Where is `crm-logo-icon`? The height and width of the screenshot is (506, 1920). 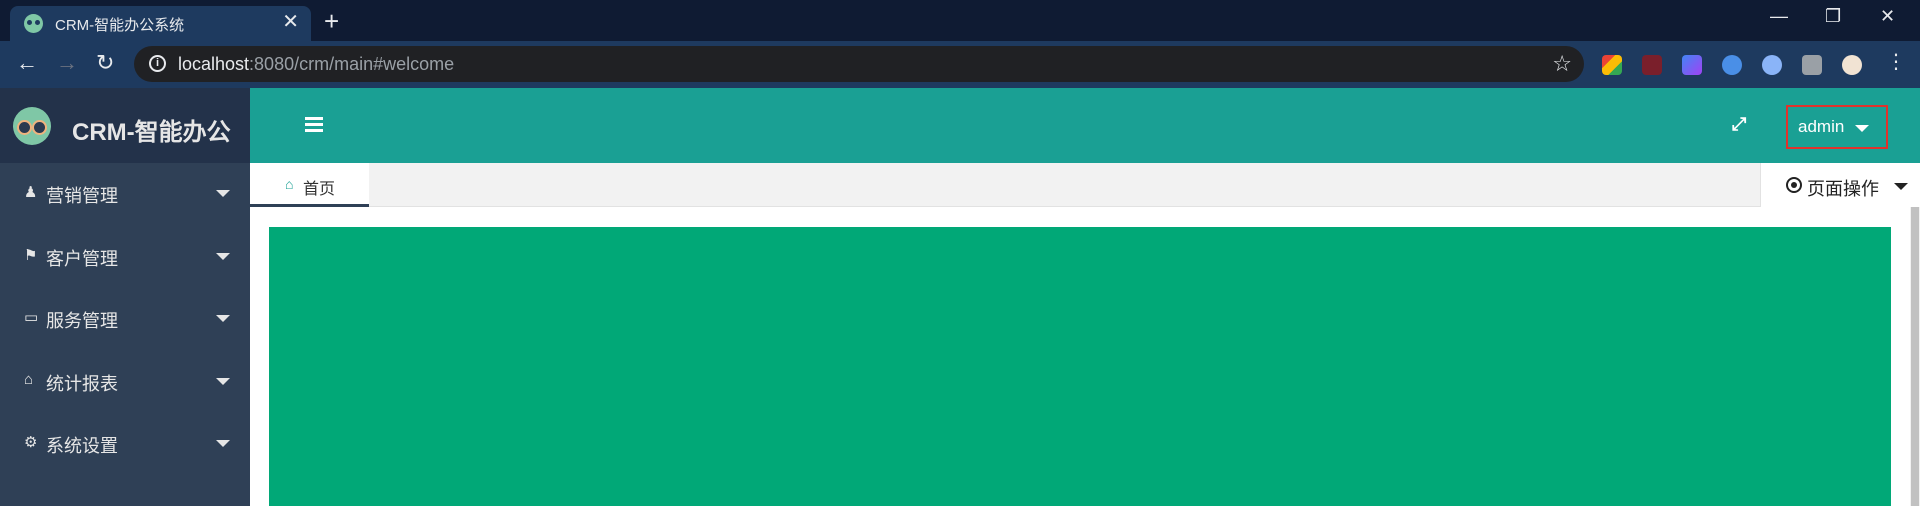 crm-logo-icon is located at coordinates (32, 126).